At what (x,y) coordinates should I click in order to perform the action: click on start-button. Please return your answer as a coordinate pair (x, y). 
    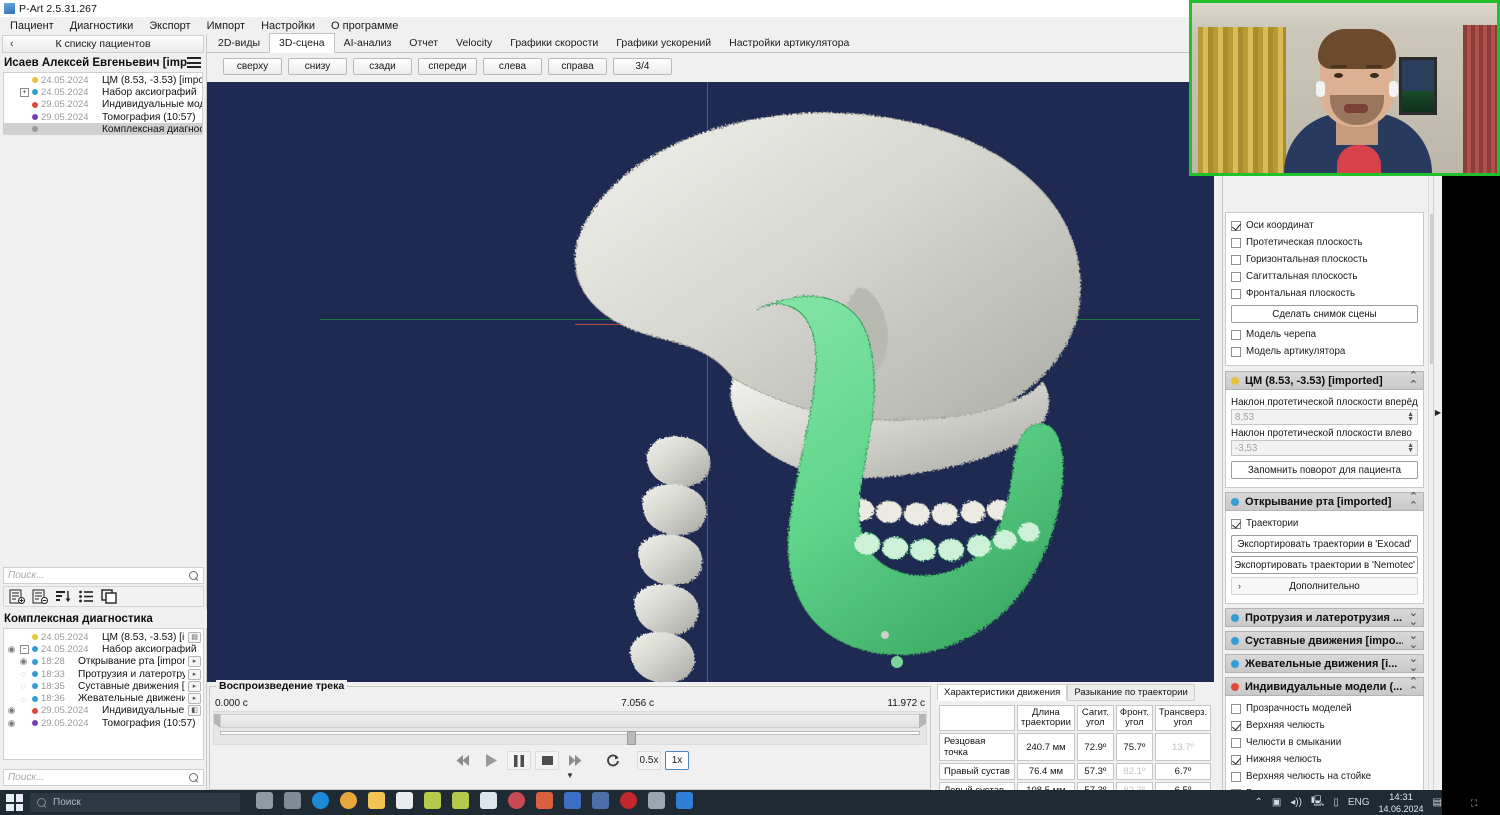
    Looking at the image, I should click on (14, 802).